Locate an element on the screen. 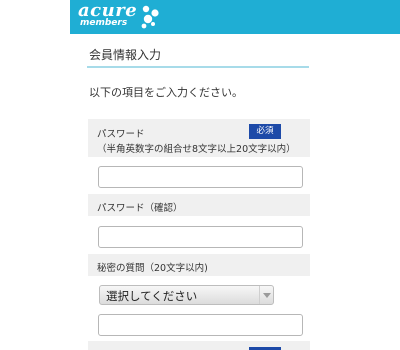  title-underline is located at coordinates (198, 67).